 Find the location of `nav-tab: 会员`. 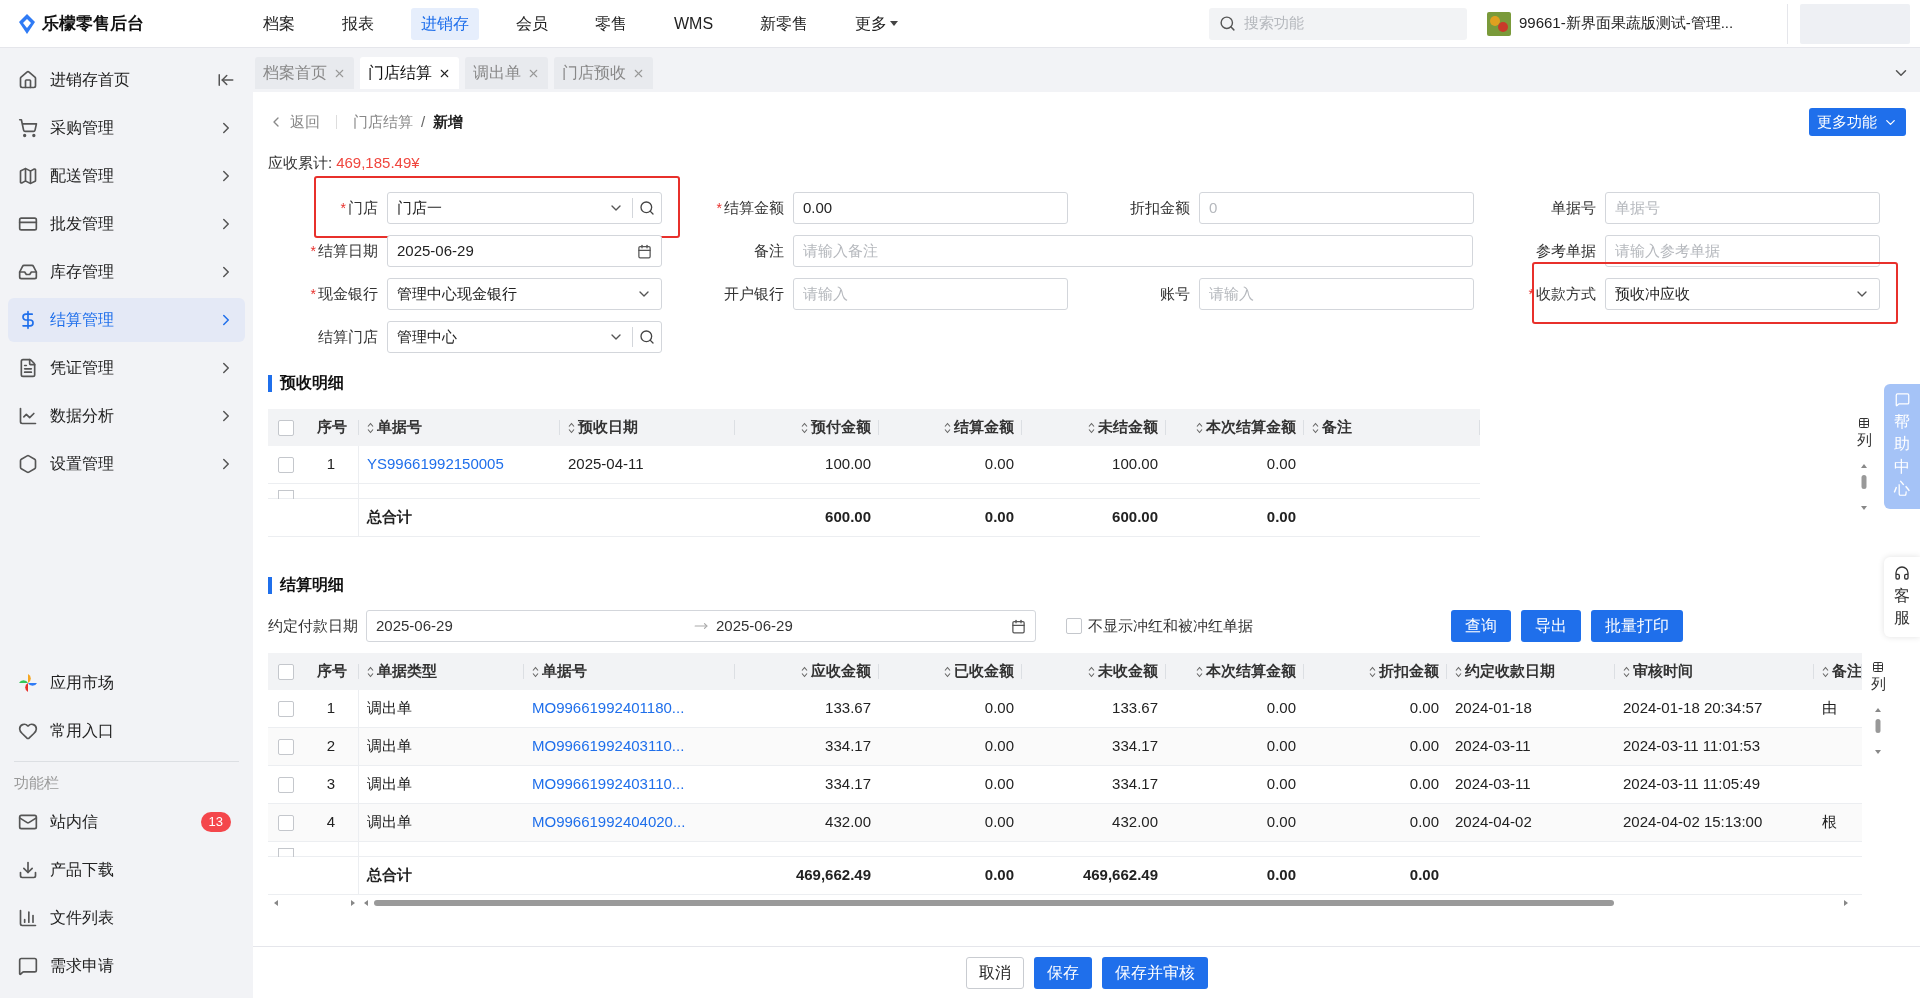

nav-tab: 会员 is located at coordinates (532, 23).